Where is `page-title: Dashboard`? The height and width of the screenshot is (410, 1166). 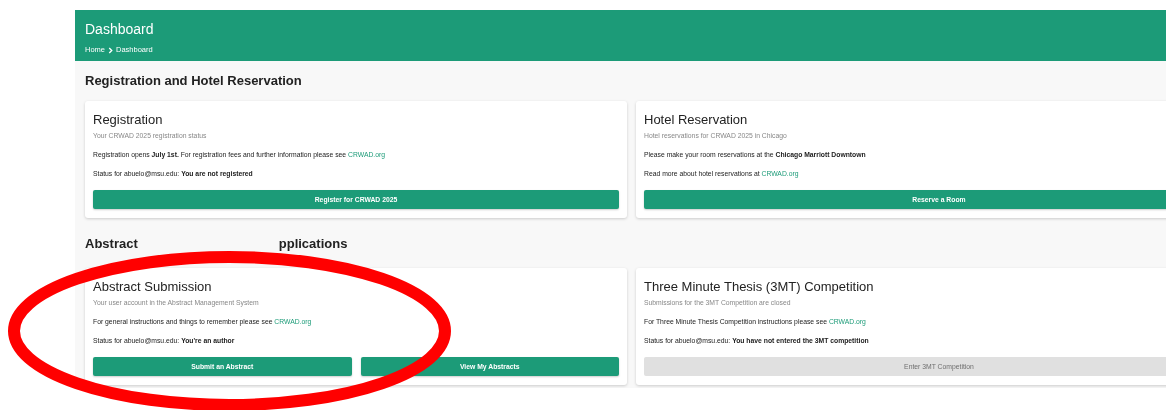
page-title: Dashboard is located at coordinates (120, 29).